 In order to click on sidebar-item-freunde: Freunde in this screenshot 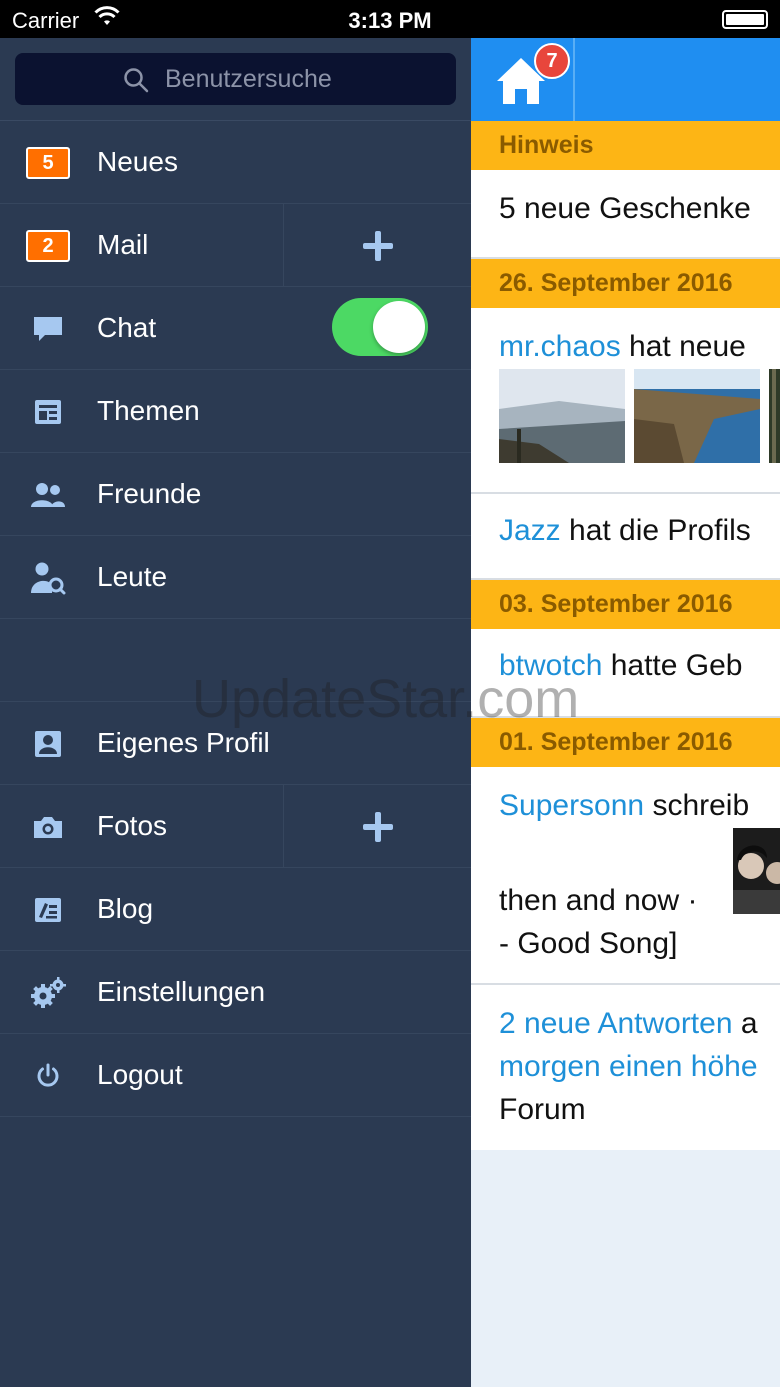, I will do `click(235, 494)`.